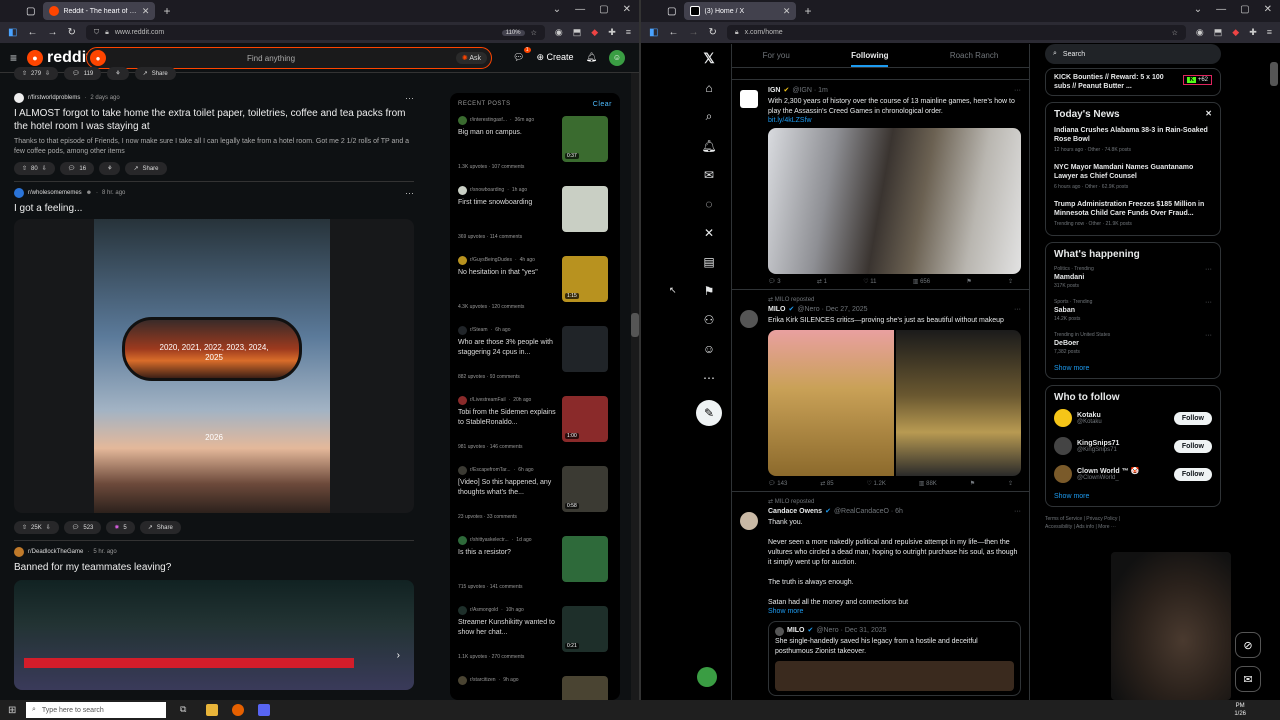  I want to click on subreddit-name: r/wholesomememes, so click(55, 193).